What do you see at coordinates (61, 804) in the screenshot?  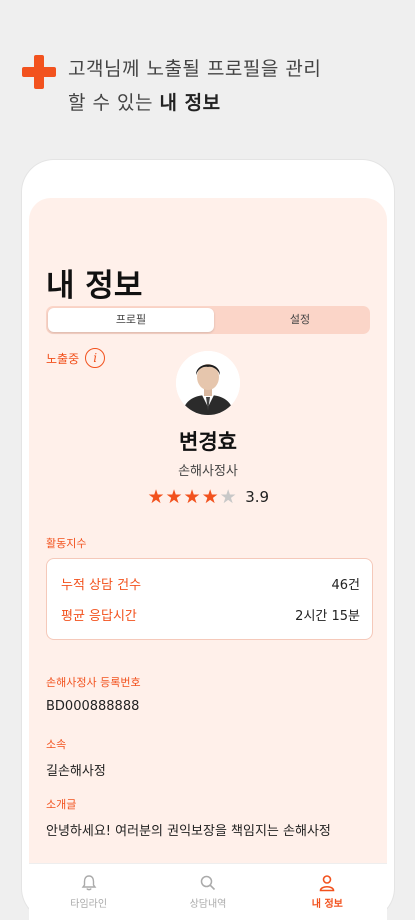 I see `intro-label: 소개글` at bounding box center [61, 804].